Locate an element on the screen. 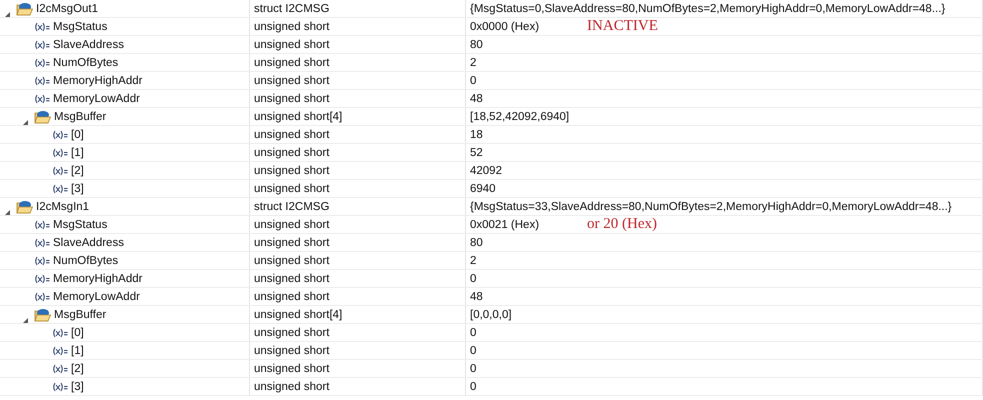 Image resolution: width=983 pixels, height=400 pixels. annotation-text: INACTIVE is located at coordinates (622, 26).